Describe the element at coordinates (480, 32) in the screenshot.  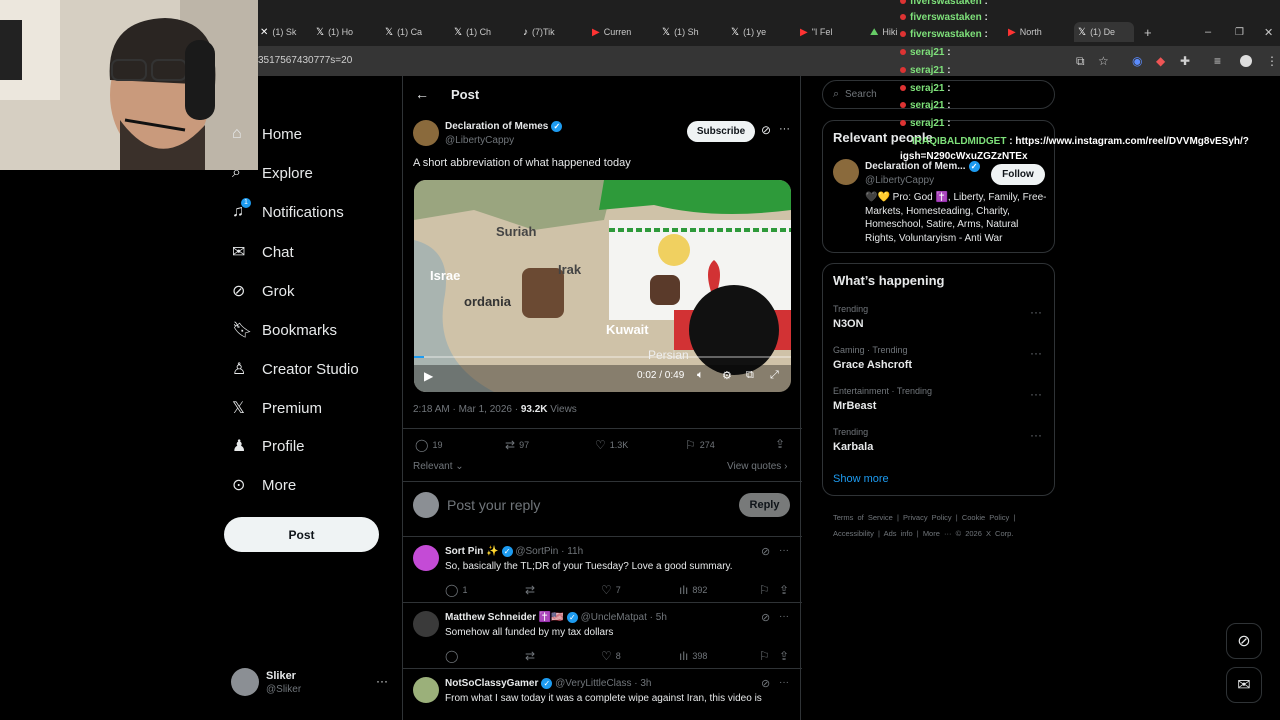
I see `browser-tab: 𝕏 (1) Ch` at that location.